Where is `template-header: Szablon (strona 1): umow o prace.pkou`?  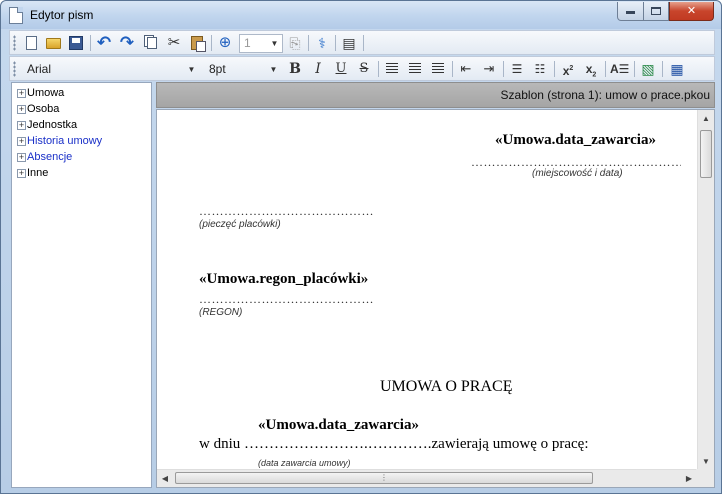
template-header: Szablon (strona 1): umow o prace.pkou is located at coordinates (435, 95).